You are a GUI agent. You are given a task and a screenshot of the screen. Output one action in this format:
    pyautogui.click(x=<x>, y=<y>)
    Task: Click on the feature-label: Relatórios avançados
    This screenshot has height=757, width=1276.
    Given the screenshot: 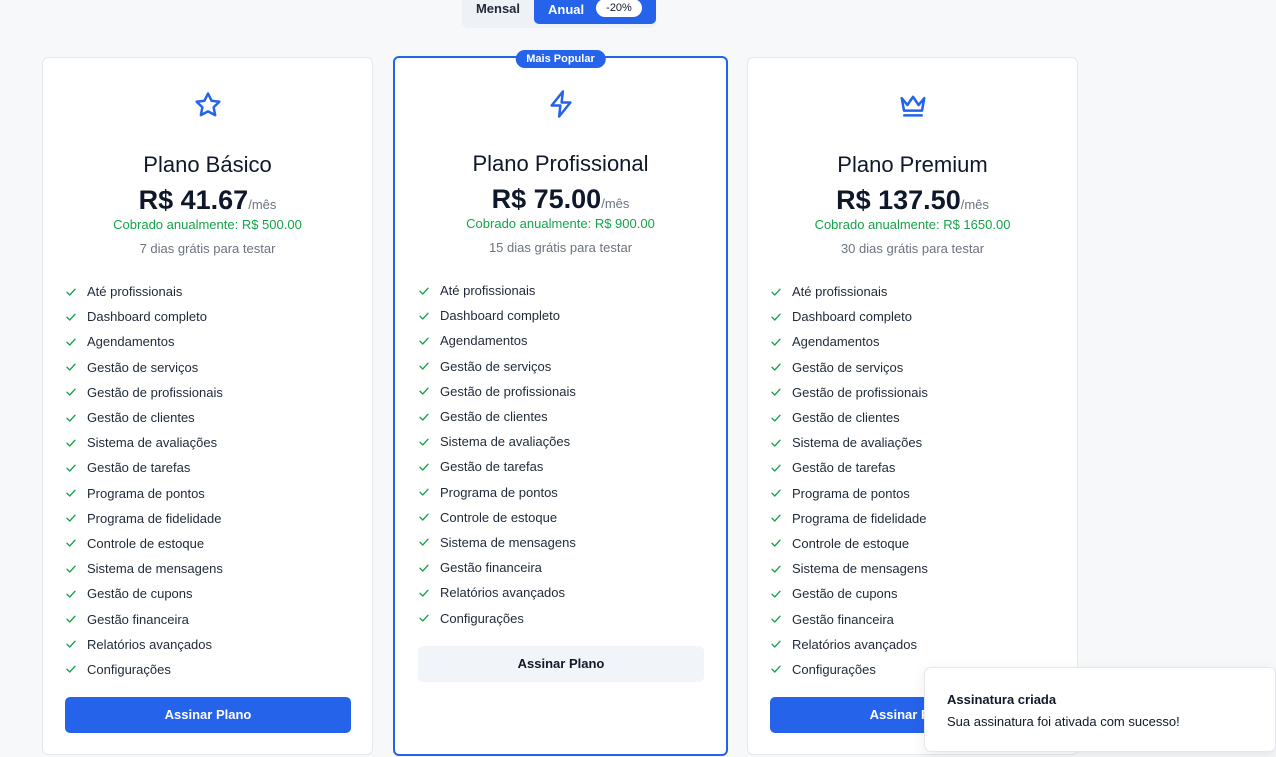 What is the action you would take?
    pyautogui.click(x=855, y=644)
    